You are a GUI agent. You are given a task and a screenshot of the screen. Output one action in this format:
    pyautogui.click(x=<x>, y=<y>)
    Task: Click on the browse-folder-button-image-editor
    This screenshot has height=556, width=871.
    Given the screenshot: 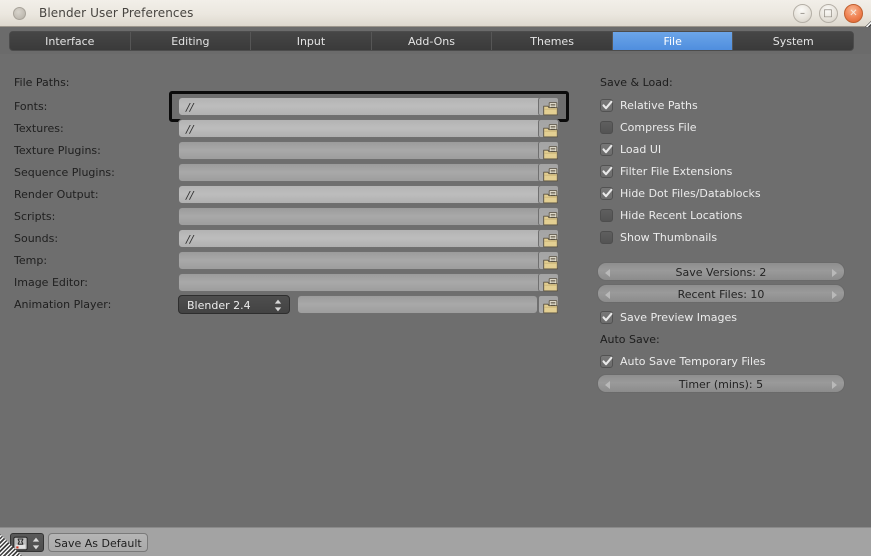 What is the action you would take?
    pyautogui.click(x=548, y=282)
    